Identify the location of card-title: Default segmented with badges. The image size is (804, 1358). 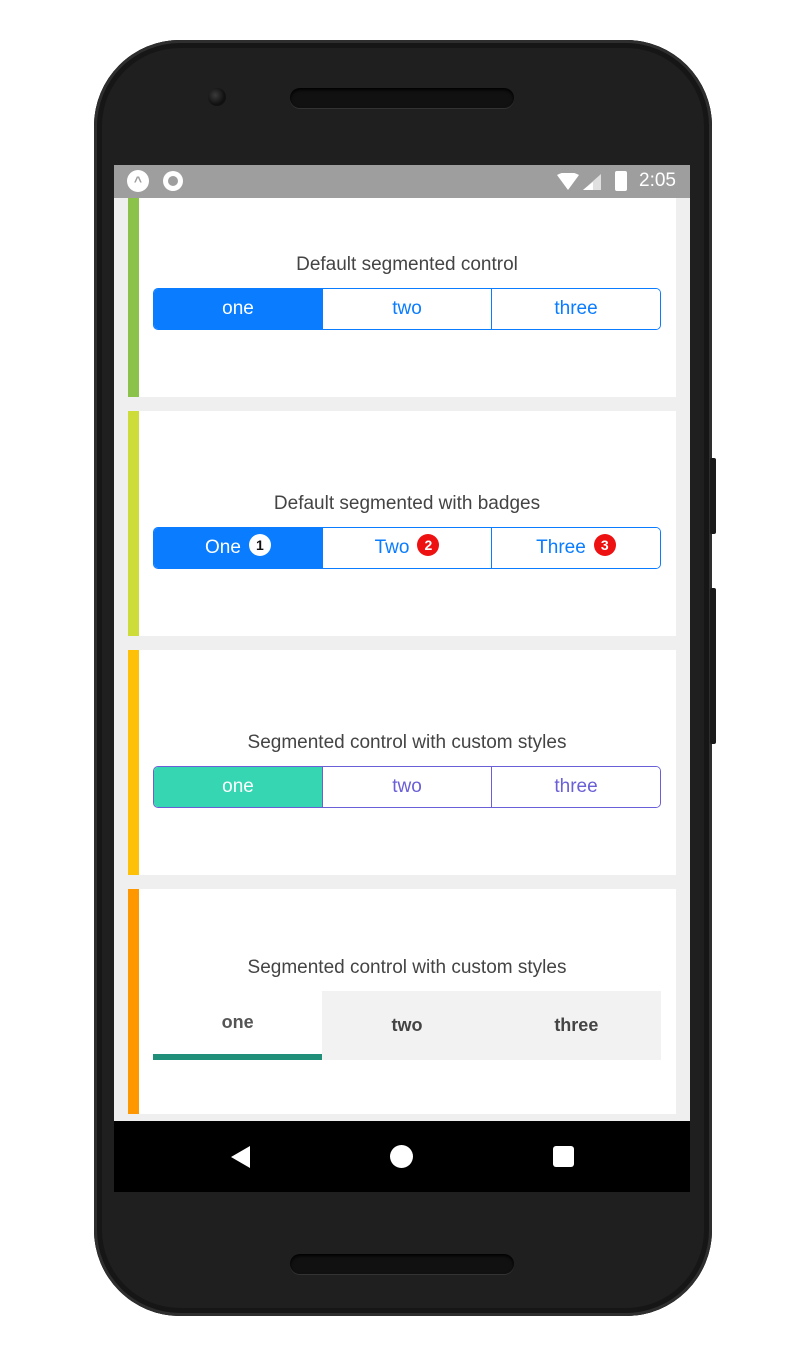
(407, 503).